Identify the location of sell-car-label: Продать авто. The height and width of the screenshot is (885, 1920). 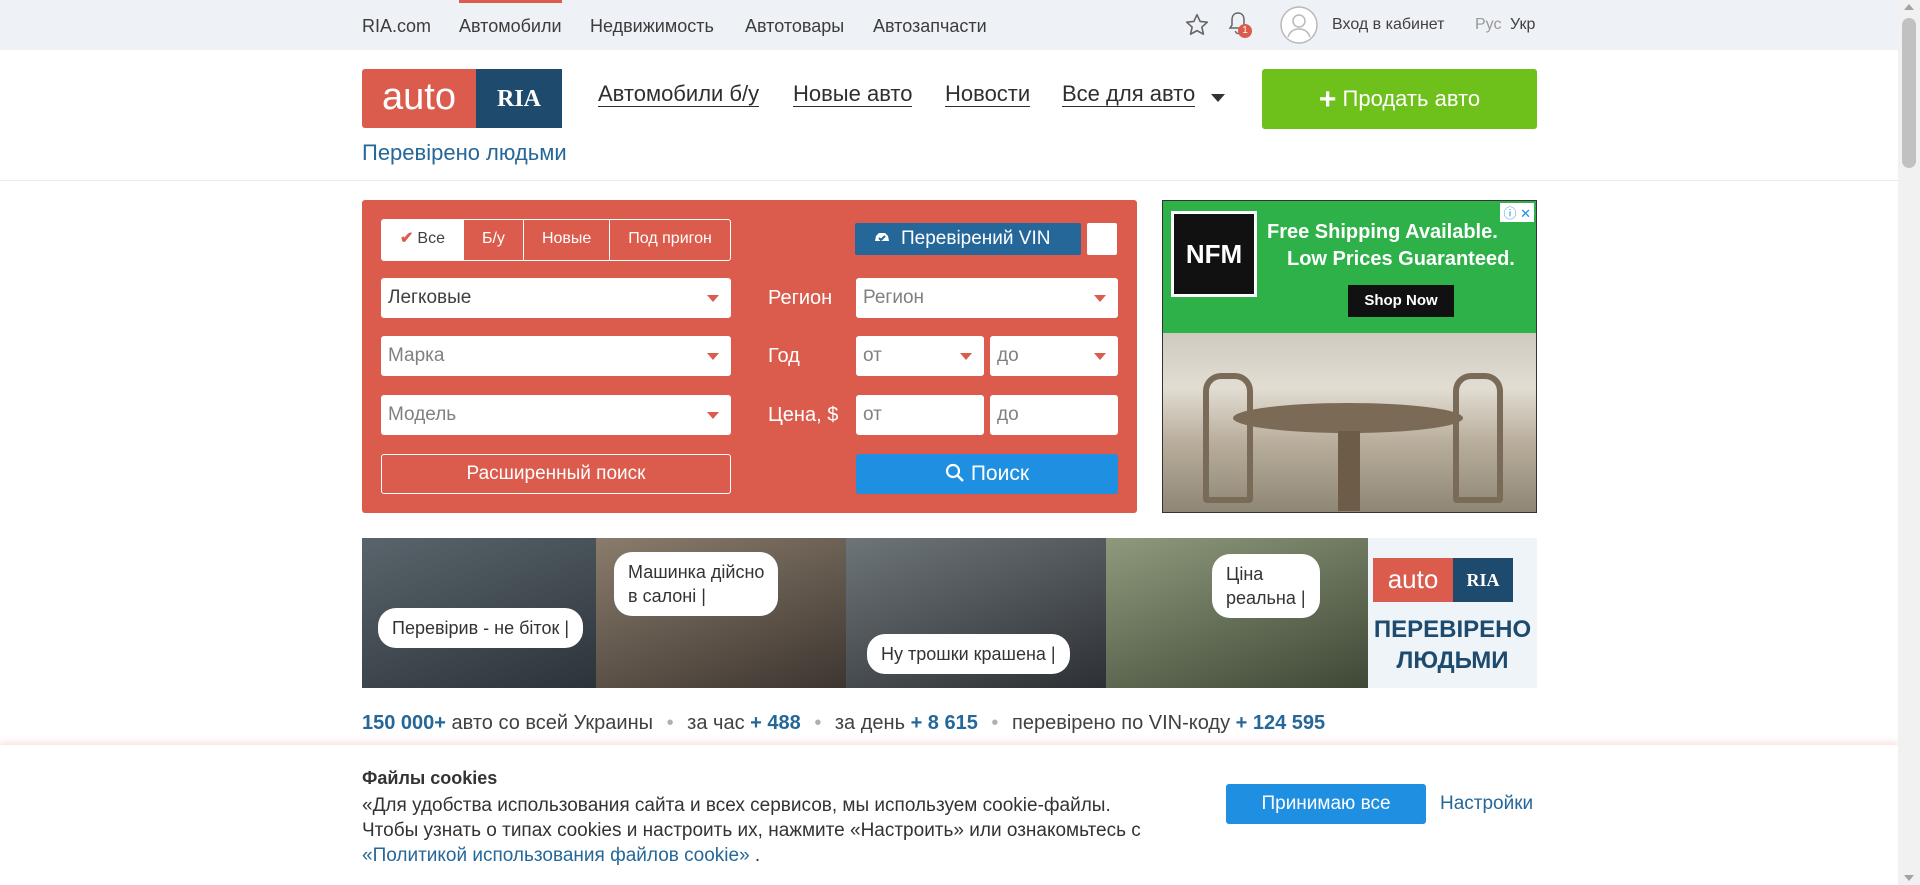
(1411, 98).